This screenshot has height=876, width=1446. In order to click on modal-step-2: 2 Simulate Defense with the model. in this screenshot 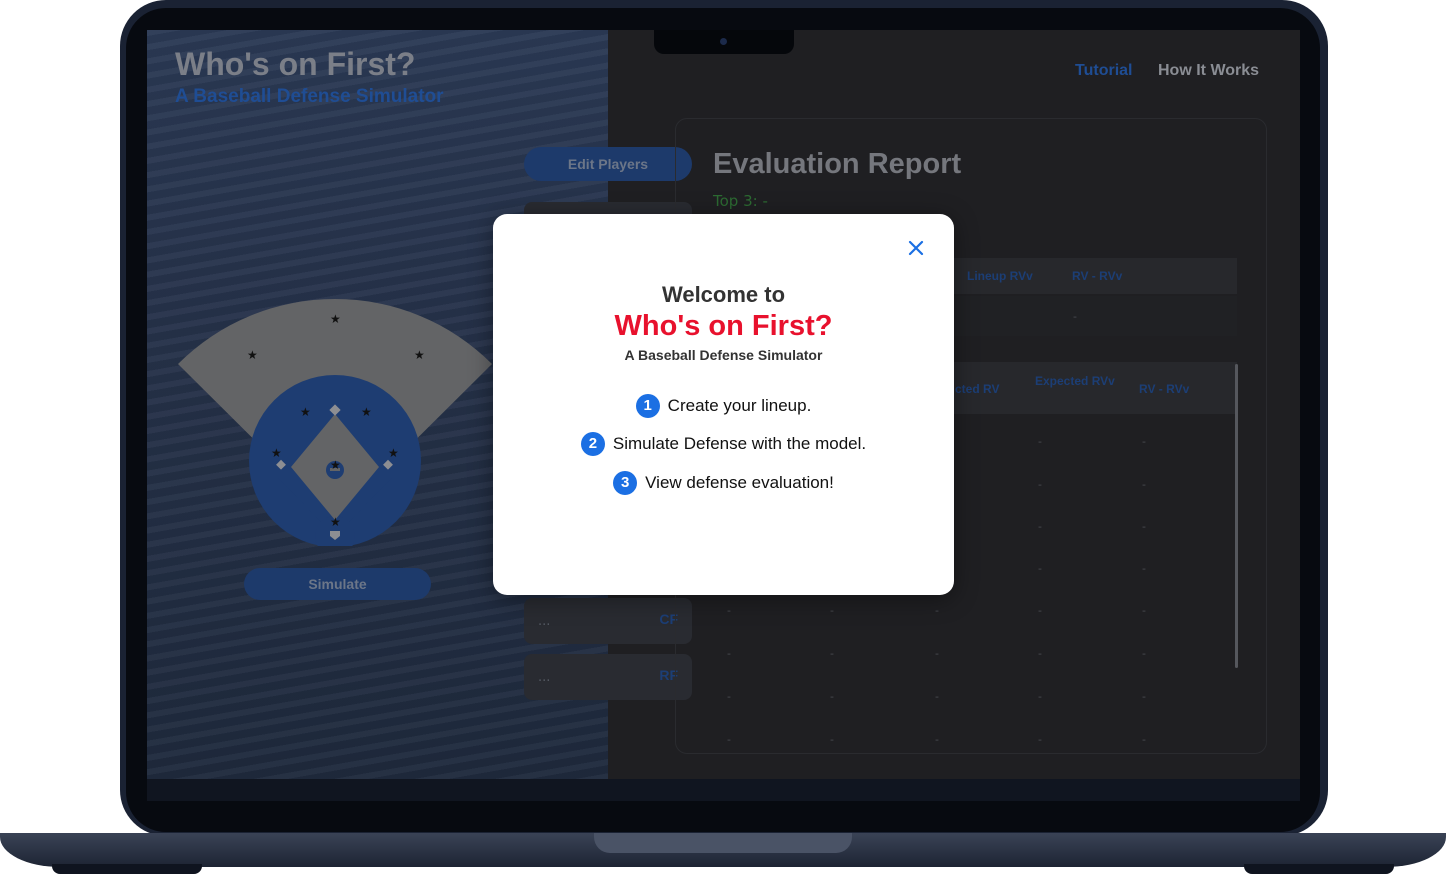, I will do `click(723, 444)`.